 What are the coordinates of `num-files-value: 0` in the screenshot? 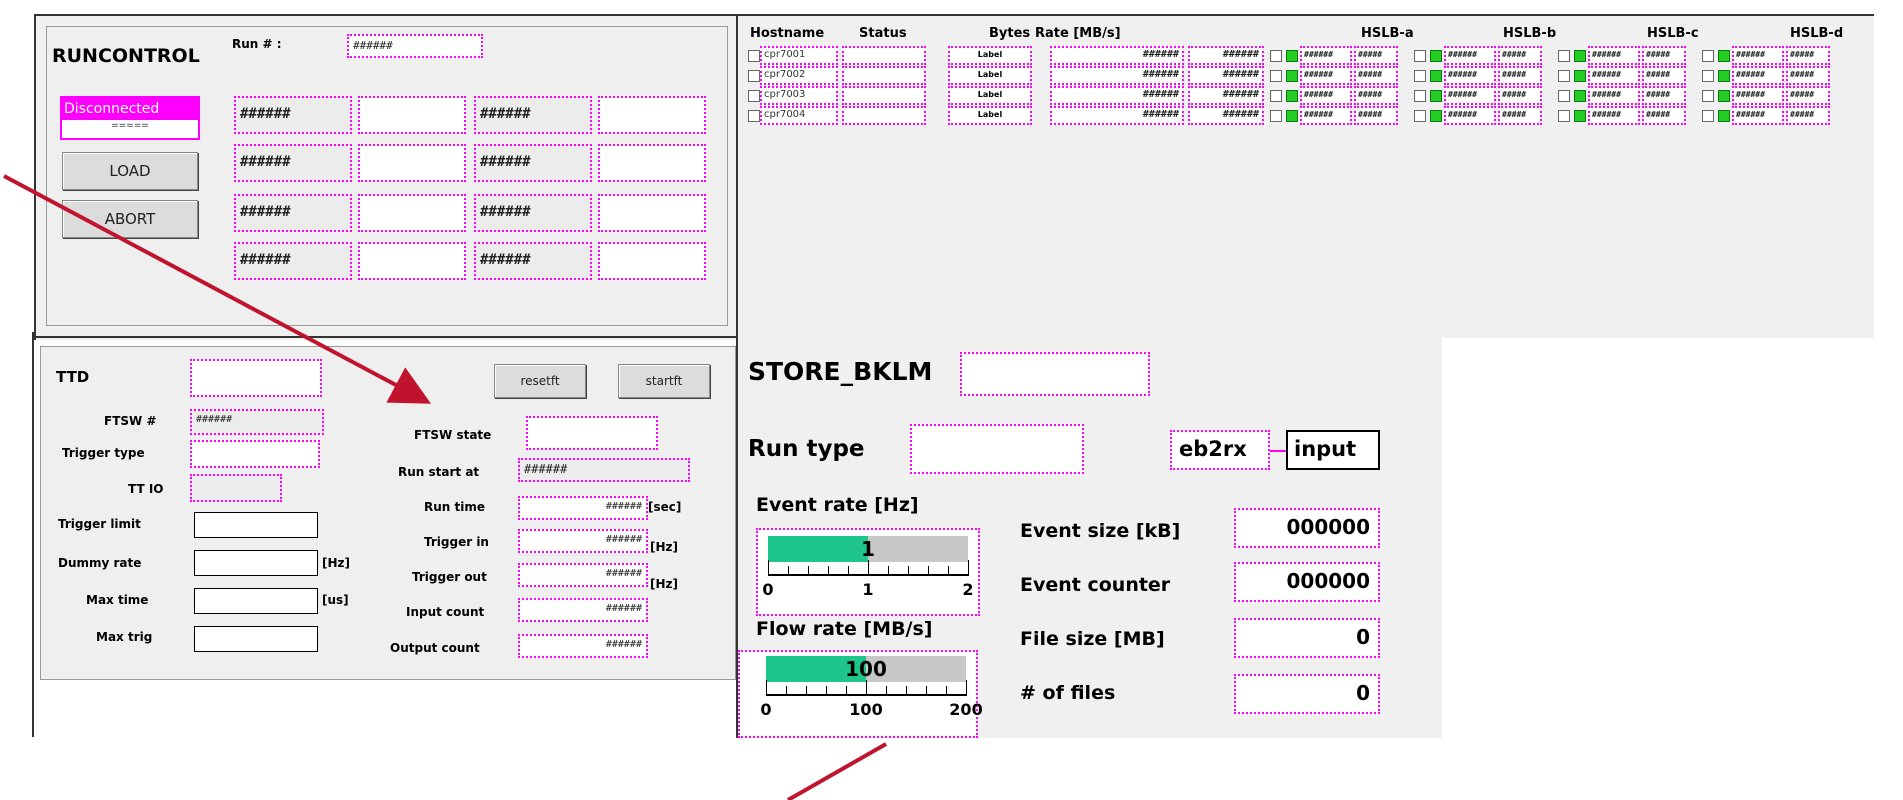 It's located at (1307, 694).